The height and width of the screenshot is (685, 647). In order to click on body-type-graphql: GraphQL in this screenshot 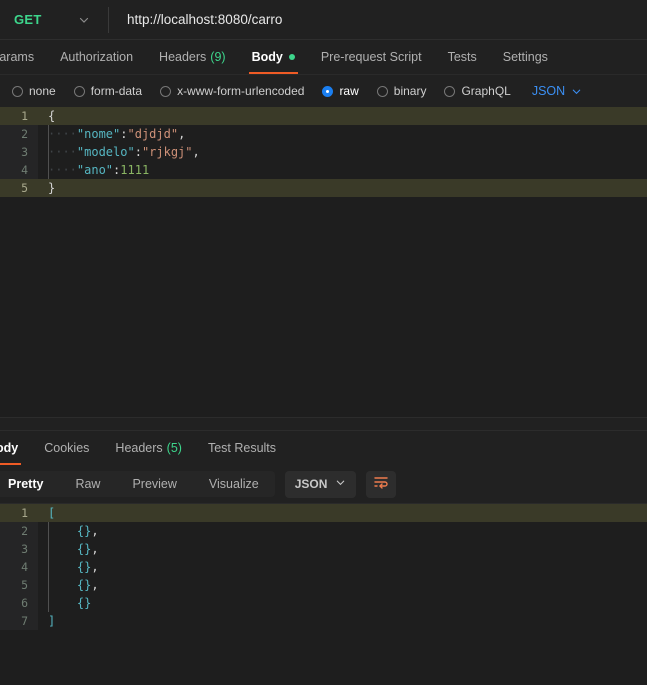, I will do `click(477, 91)`.